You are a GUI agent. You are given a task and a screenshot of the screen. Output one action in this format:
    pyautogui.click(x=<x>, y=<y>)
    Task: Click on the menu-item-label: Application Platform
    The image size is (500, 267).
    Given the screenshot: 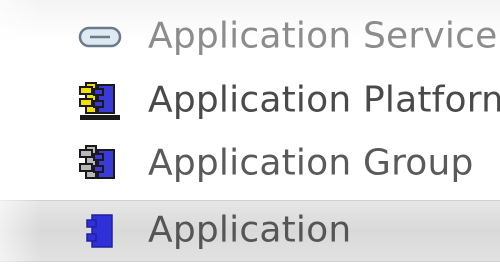 What is the action you would take?
    pyautogui.click(x=324, y=100)
    